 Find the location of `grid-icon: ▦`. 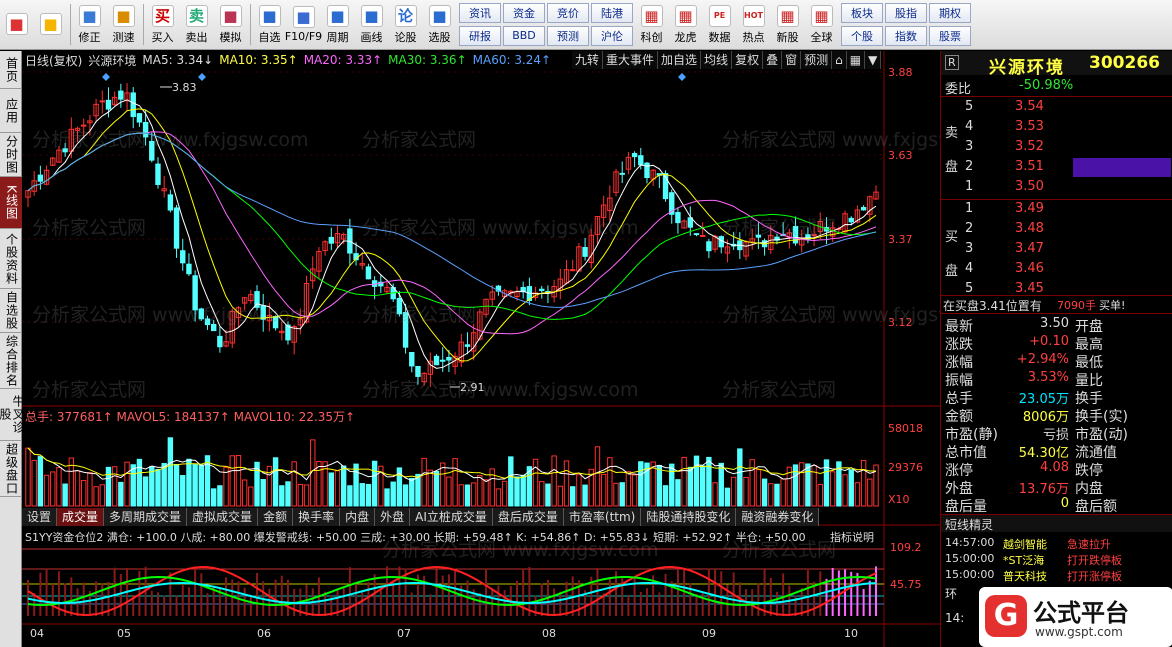

grid-icon: ▦ is located at coordinates (856, 60).